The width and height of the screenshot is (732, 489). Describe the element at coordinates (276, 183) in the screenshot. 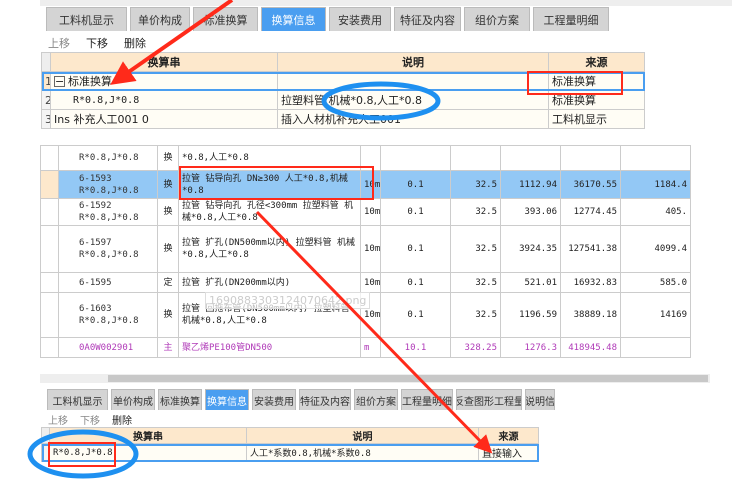

I see `red-box-description` at that location.